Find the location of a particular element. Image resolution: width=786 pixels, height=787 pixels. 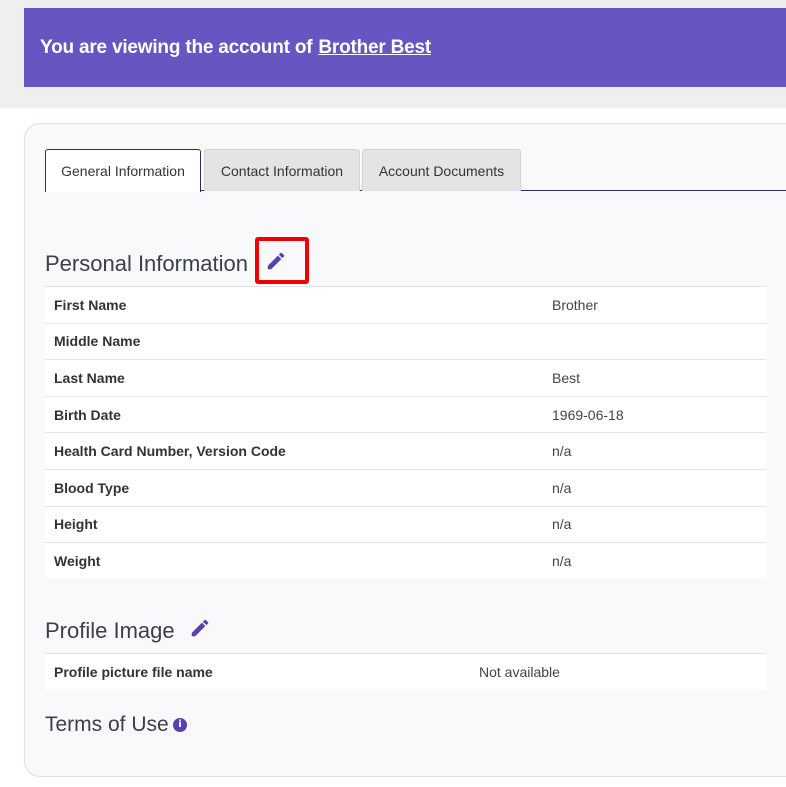

terms-of-use-title: Terms of Use is located at coordinates (107, 724).